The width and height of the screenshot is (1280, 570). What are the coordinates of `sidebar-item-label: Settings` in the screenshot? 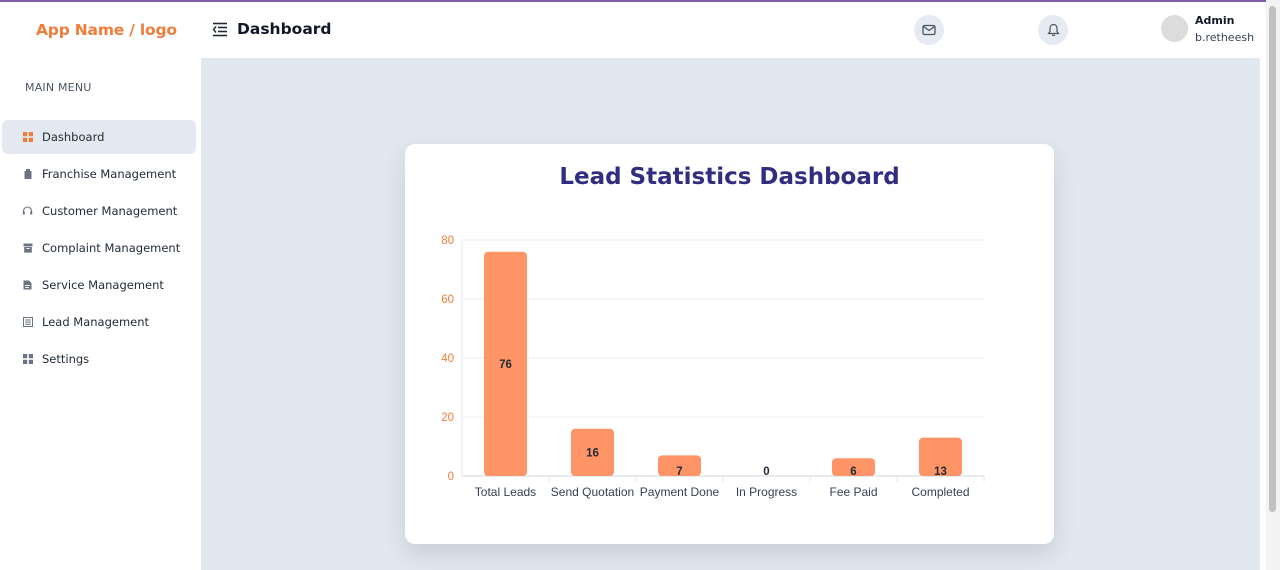 It's located at (66, 359).